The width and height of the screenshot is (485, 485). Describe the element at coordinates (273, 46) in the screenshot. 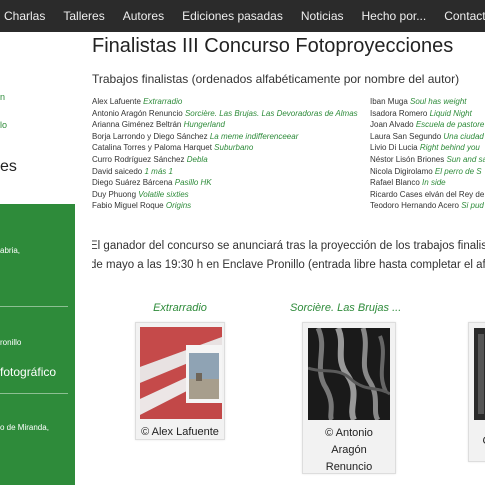

I see `page-title: Finalistas III Concurso Fotoproyecciones` at that location.